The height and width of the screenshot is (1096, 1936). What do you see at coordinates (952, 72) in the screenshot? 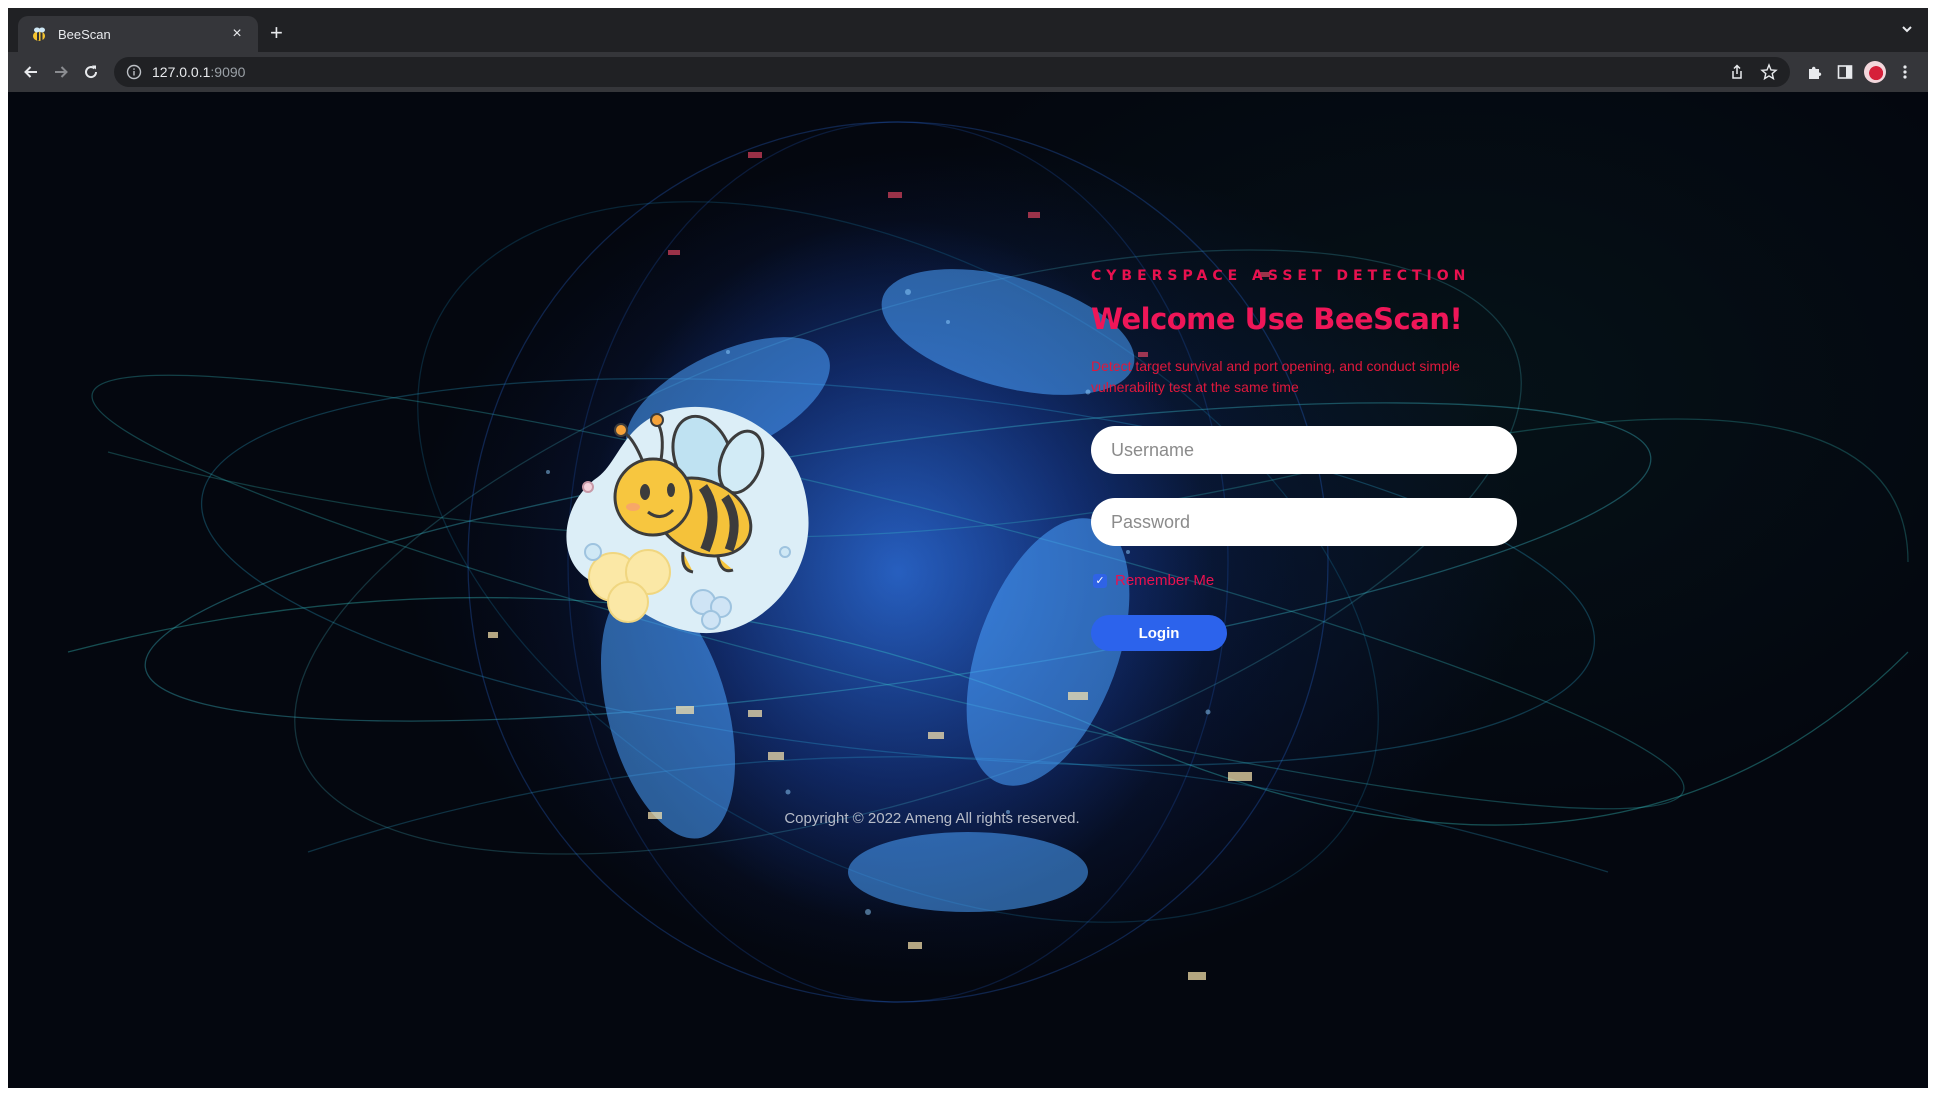
I see `address-bar: 127.0.0.1:9090` at bounding box center [952, 72].